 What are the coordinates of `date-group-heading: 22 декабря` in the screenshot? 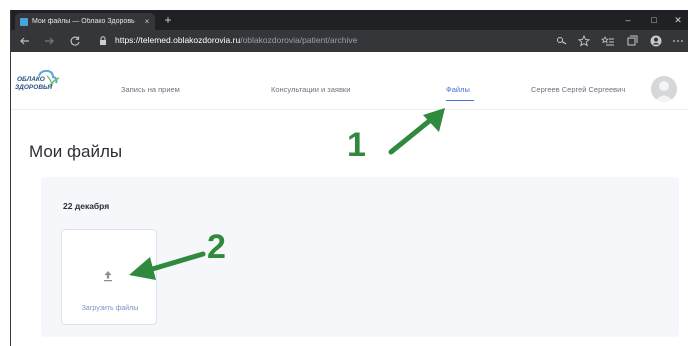 It's located at (86, 206).